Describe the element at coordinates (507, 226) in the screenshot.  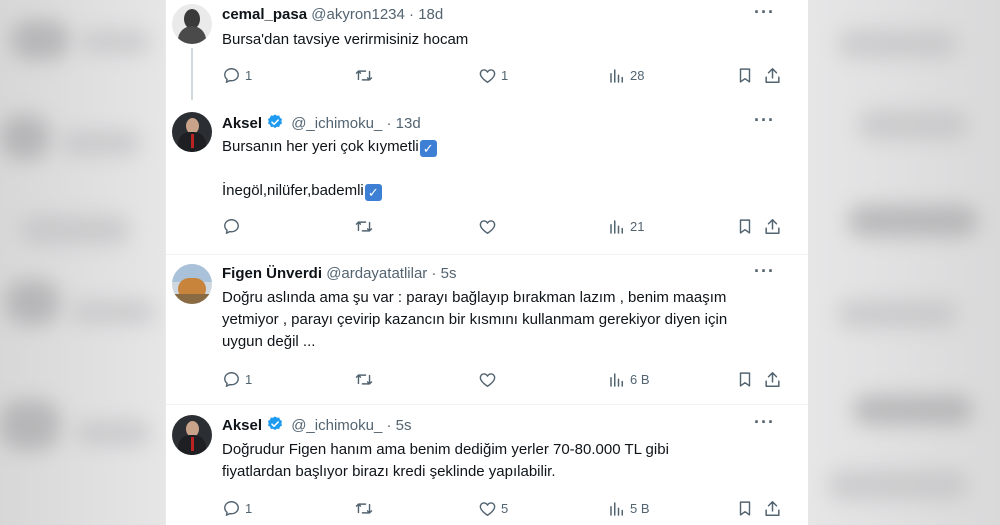
I see `tweet-actions: 21` at that location.